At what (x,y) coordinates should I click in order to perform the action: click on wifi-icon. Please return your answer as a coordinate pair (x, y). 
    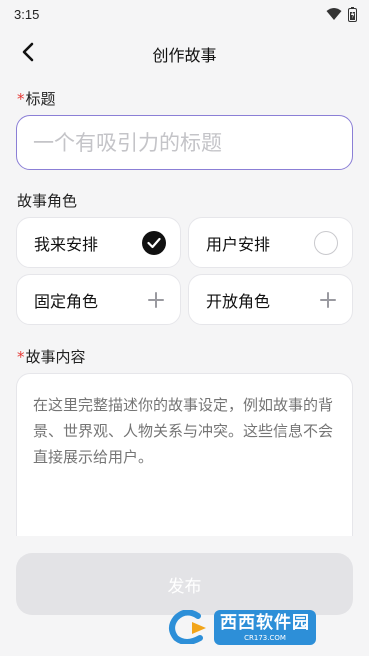
    Looking at the image, I should click on (334, 14).